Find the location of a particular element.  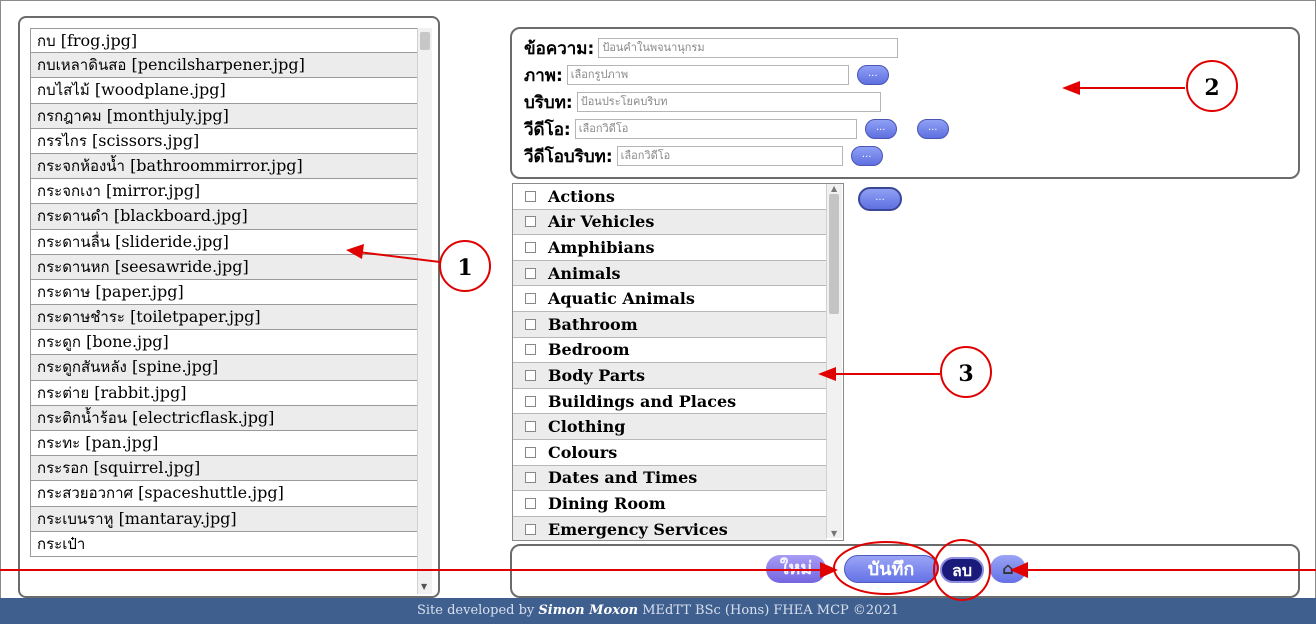

word-file: [rabbit.jpg] is located at coordinates (140, 392).